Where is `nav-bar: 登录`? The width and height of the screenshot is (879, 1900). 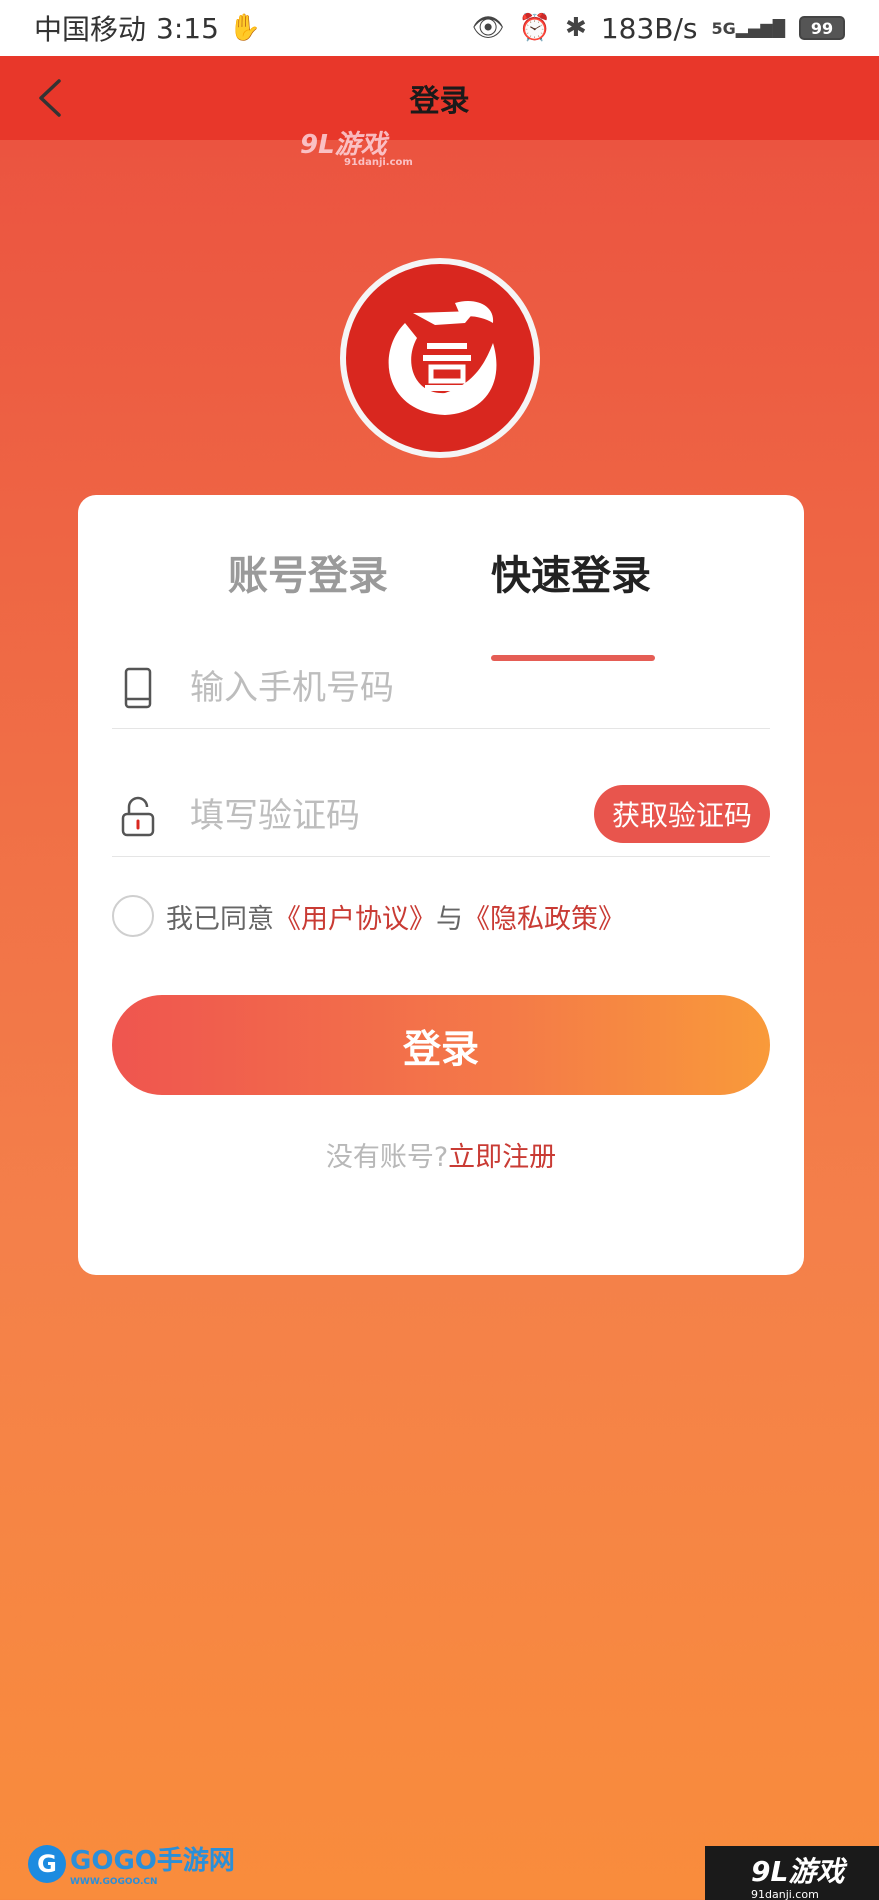 nav-bar: 登录 is located at coordinates (439, 98).